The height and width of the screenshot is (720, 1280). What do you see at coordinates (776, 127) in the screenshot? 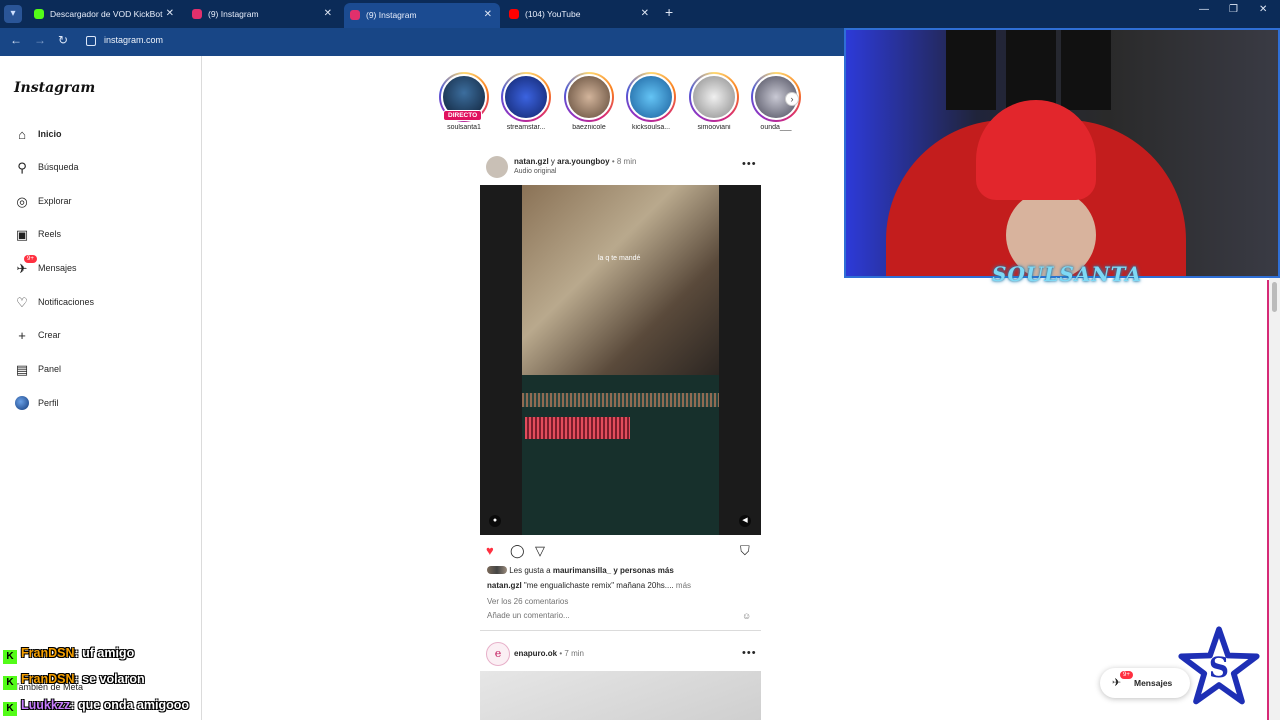
I see `story-username: ounda___` at bounding box center [776, 127].